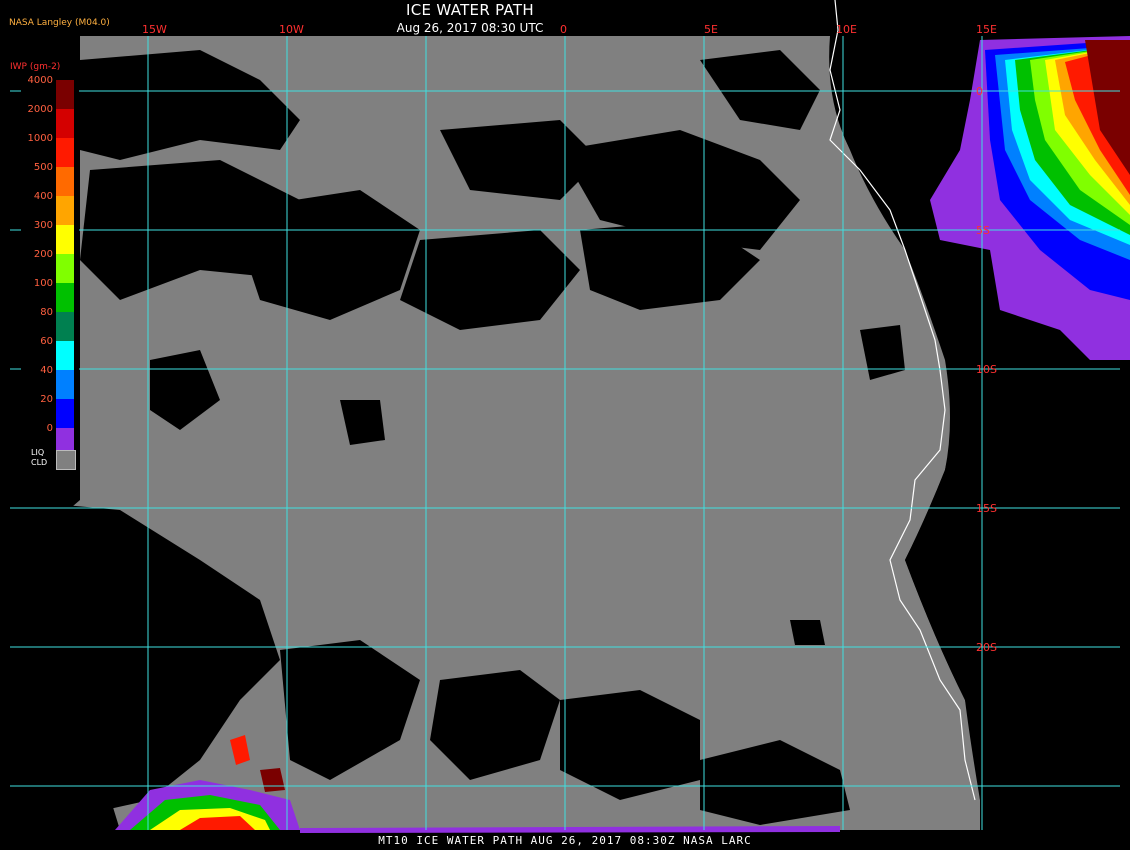 This screenshot has width=1130, height=850. What do you see at coordinates (38, 452) in the screenshot?
I see `liquid-label-line1: LIQ` at bounding box center [38, 452].